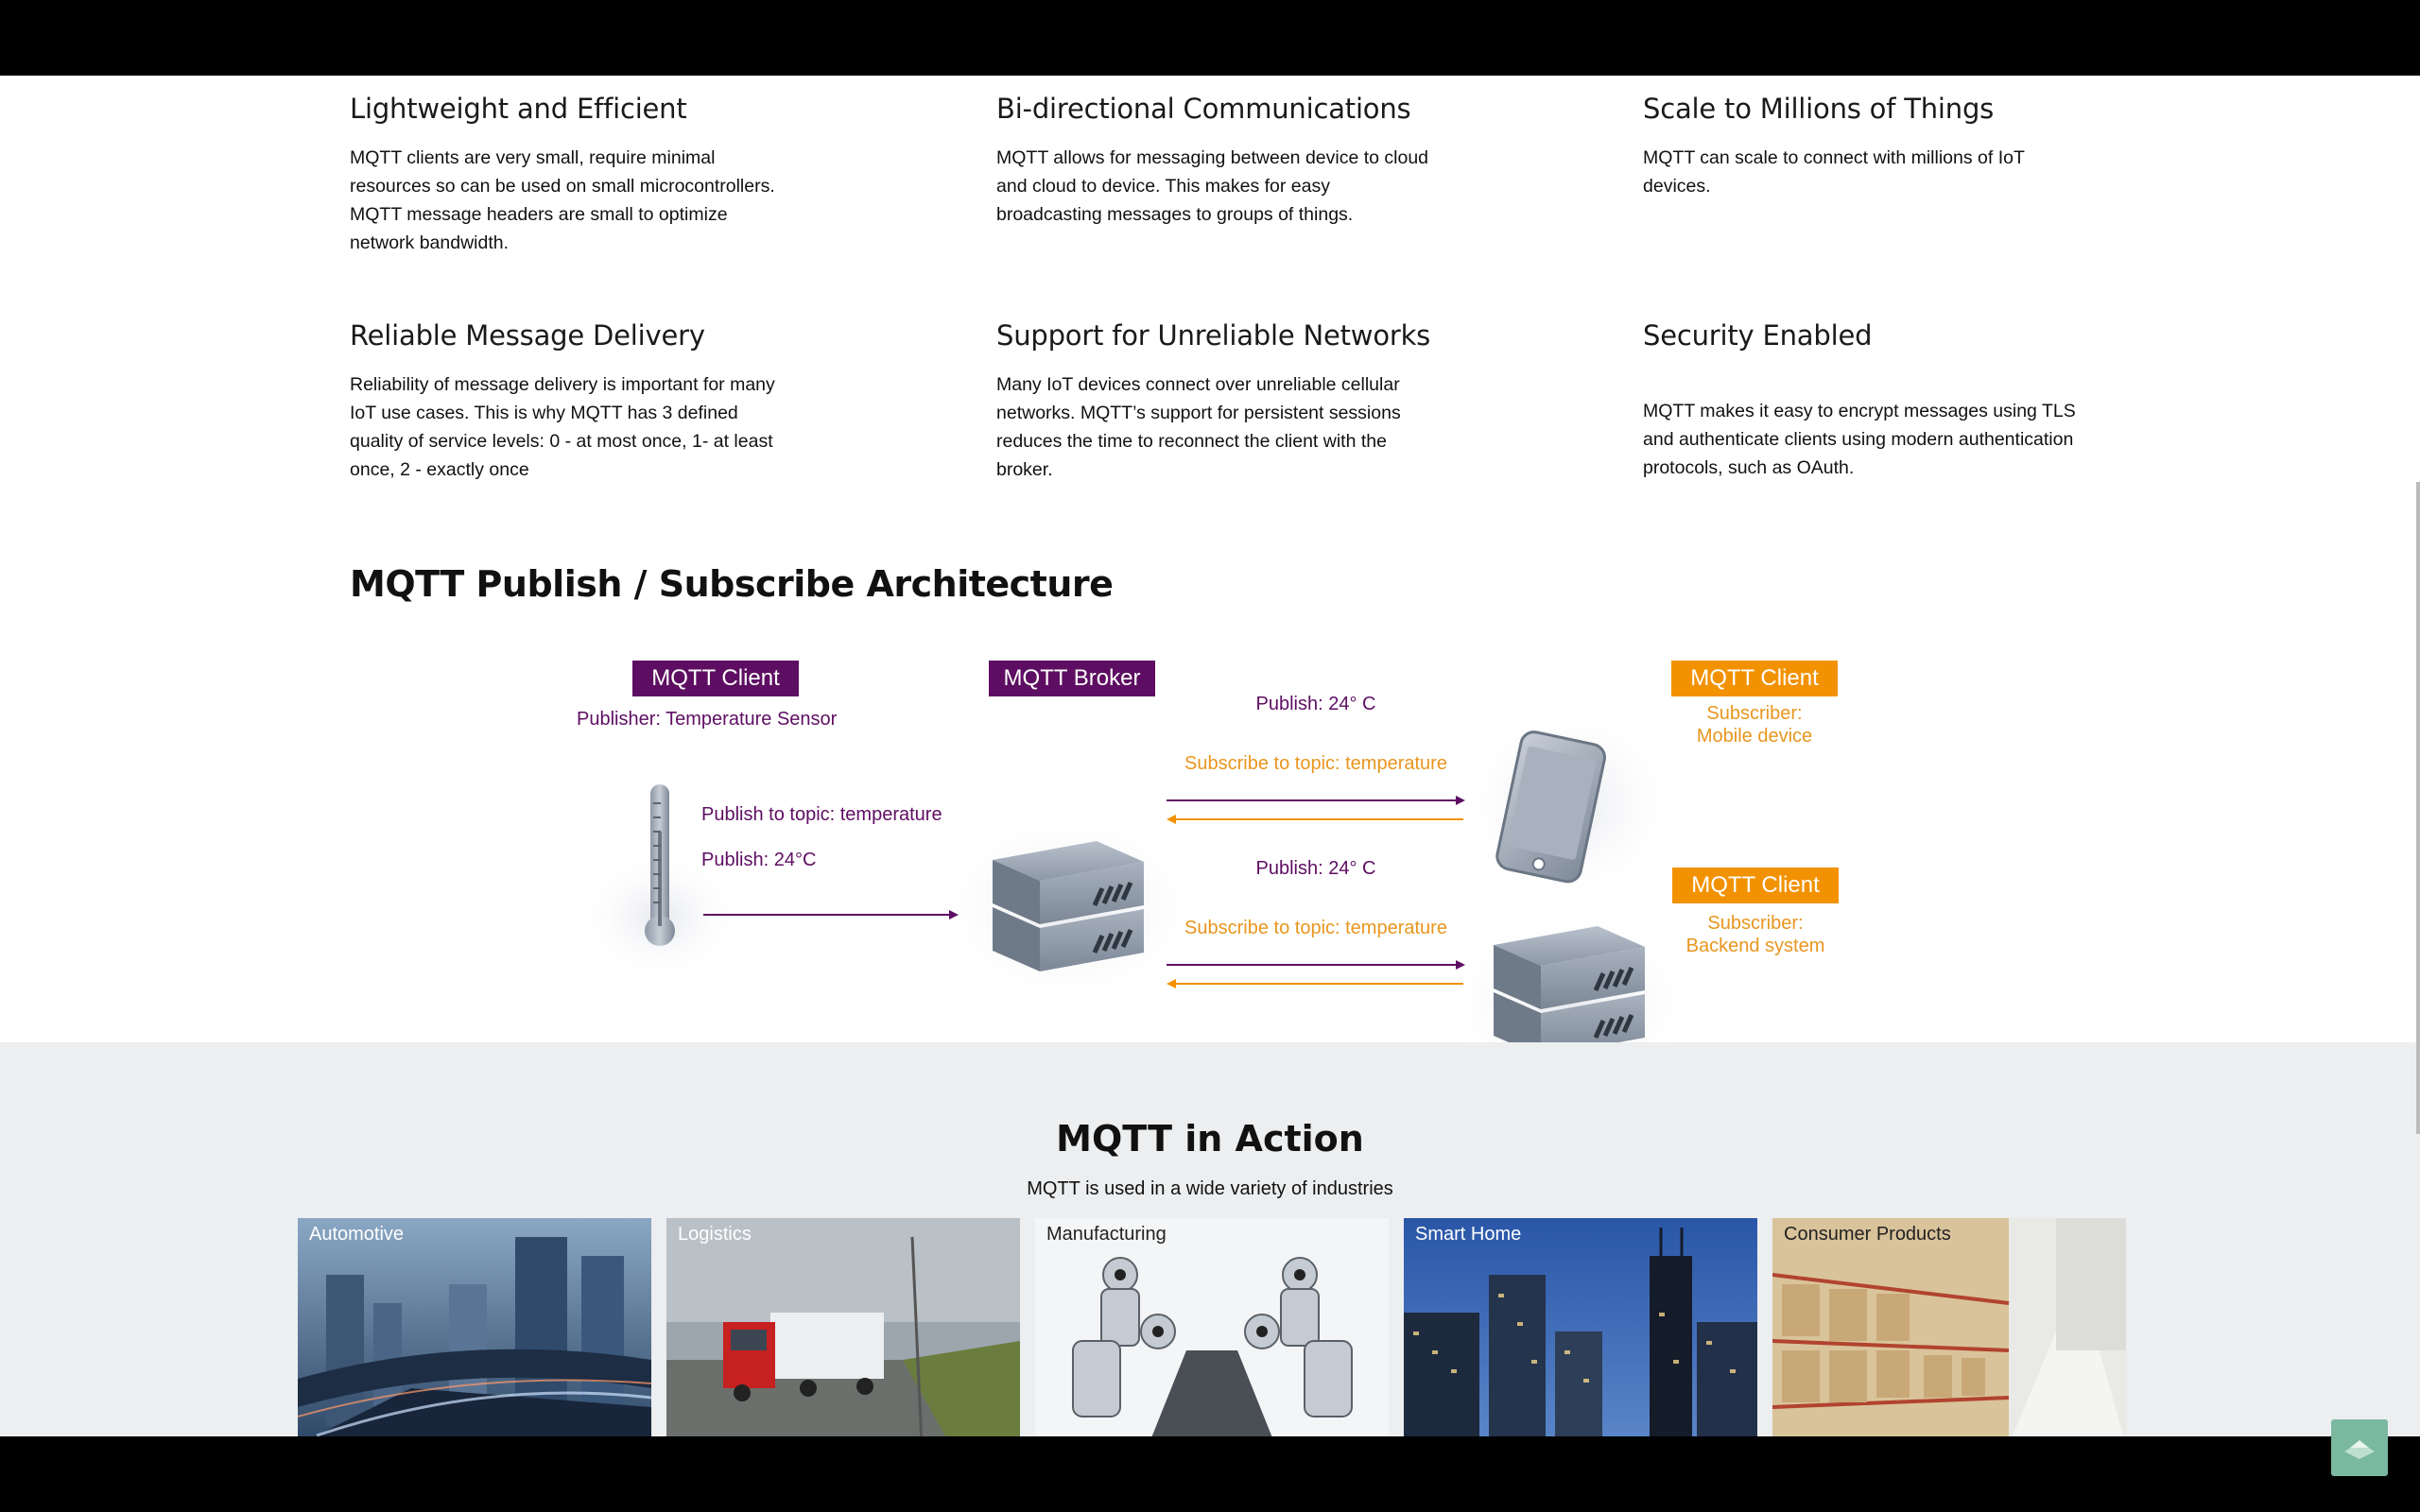 The height and width of the screenshot is (1512, 2420). I want to click on publish-value-label: Publish: 24°C, so click(759, 860).